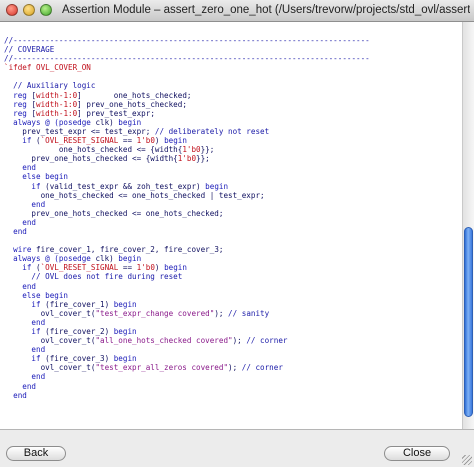 This screenshot has width=474, height=467. Describe the element at coordinates (187, 176) in the screenshot. I see `code-line: else begin` at that location.